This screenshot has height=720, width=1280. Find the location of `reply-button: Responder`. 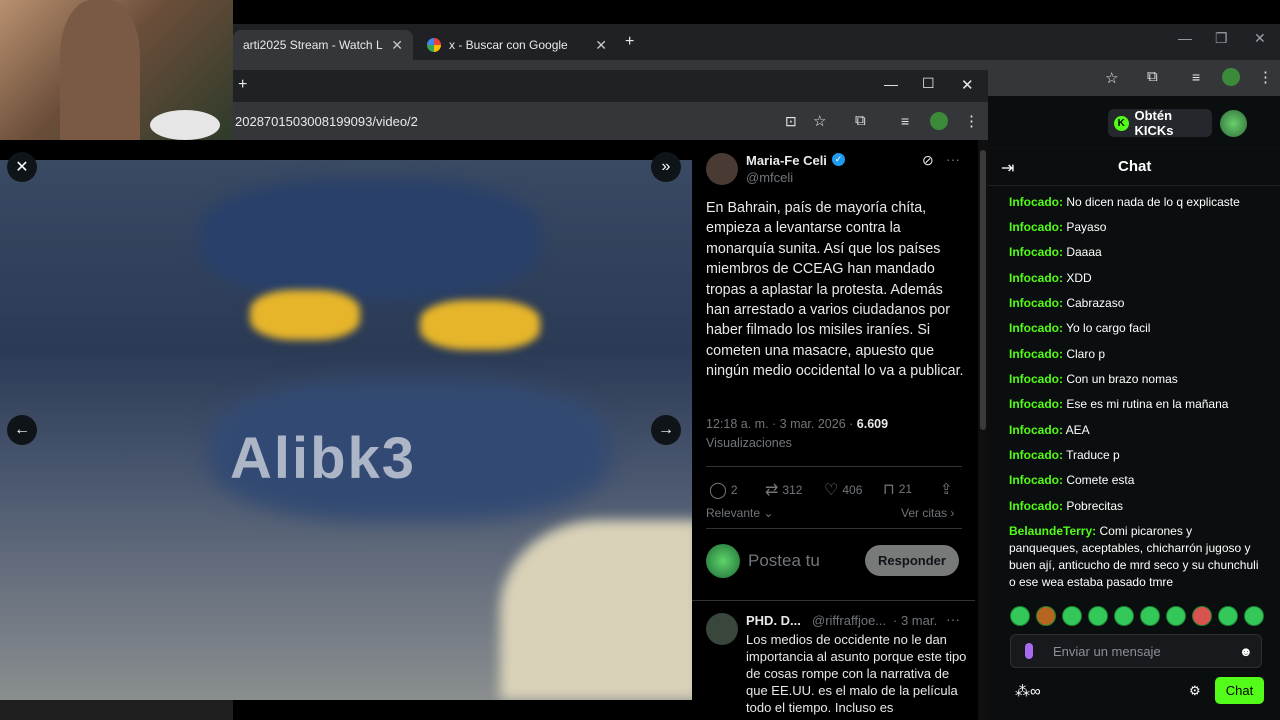

reply-button: Responder is located at coordinates (912, 560).